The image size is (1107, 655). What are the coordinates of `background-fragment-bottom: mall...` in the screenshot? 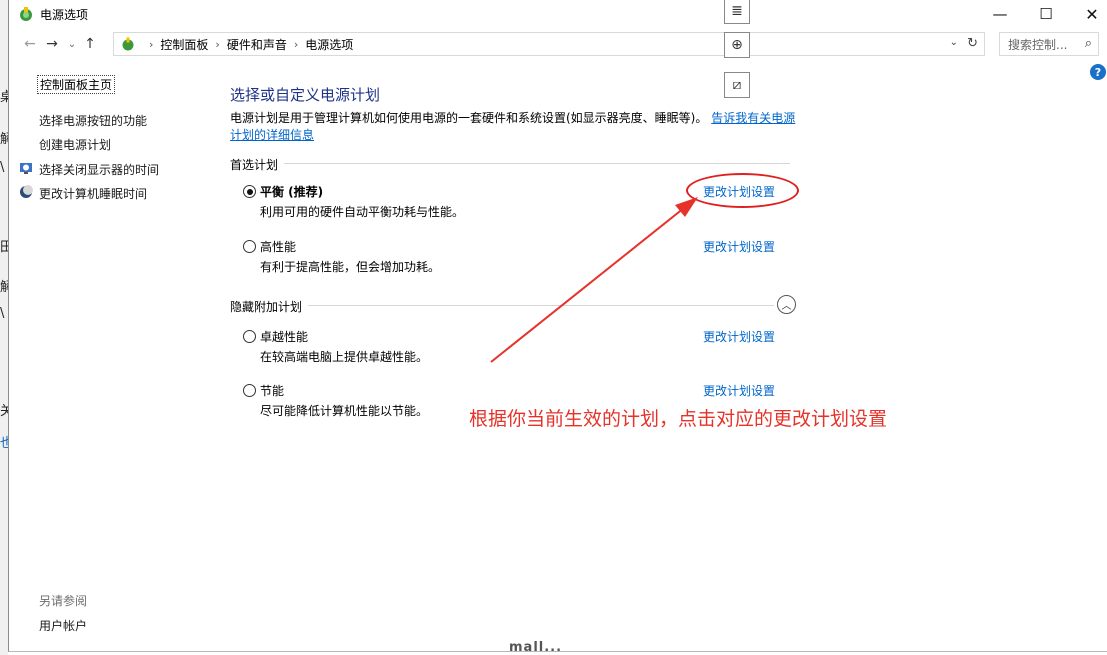 It's located at (536, 647).